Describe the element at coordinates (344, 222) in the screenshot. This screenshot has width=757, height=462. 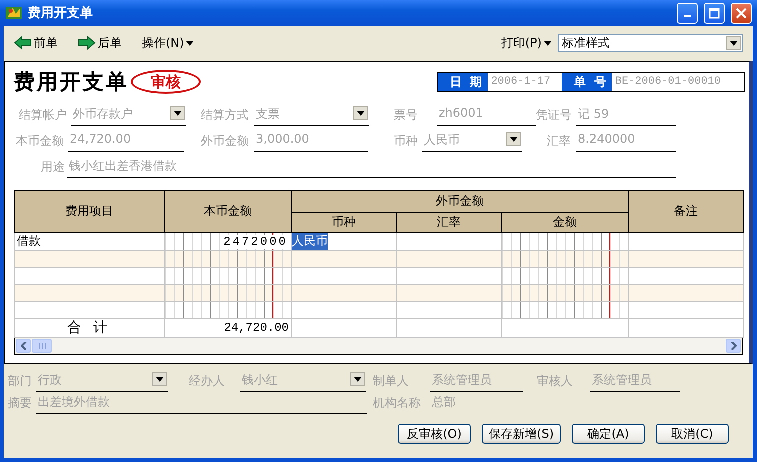
I see `column-header: 币种` at that location.